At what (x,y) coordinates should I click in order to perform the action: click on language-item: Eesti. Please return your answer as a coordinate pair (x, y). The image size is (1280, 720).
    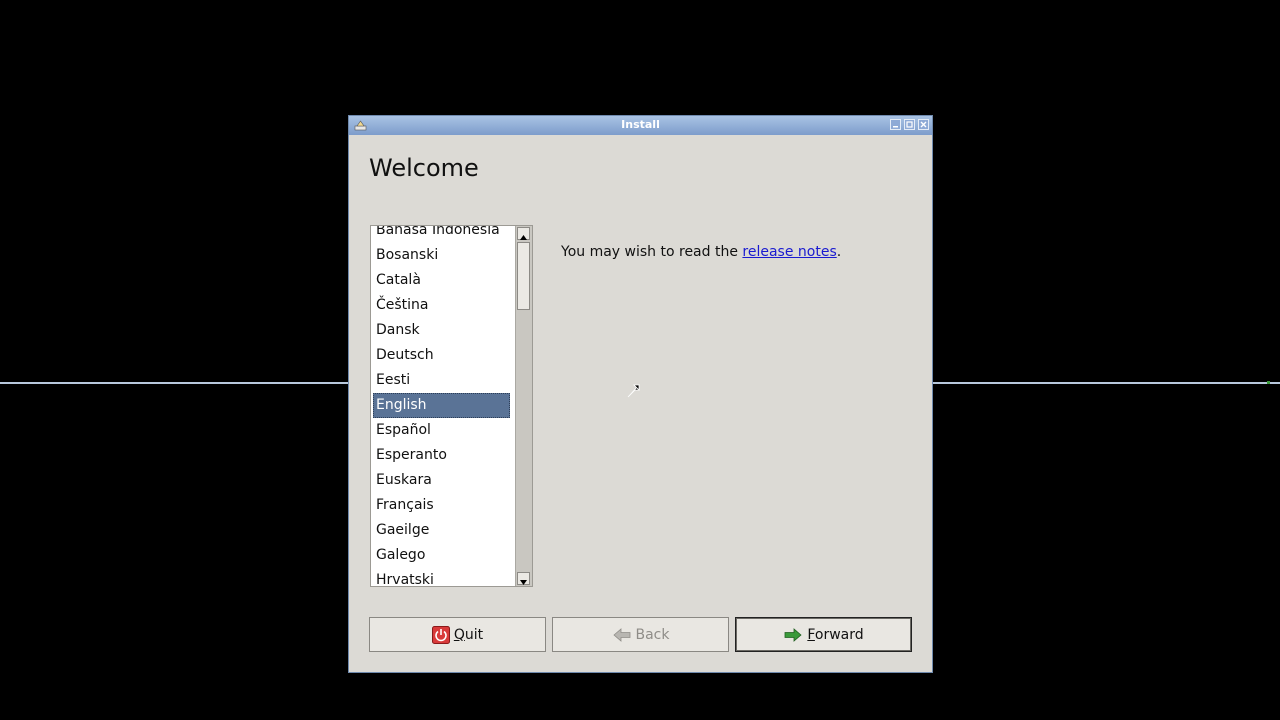
    Looking at the image, I should click on (441, 380).